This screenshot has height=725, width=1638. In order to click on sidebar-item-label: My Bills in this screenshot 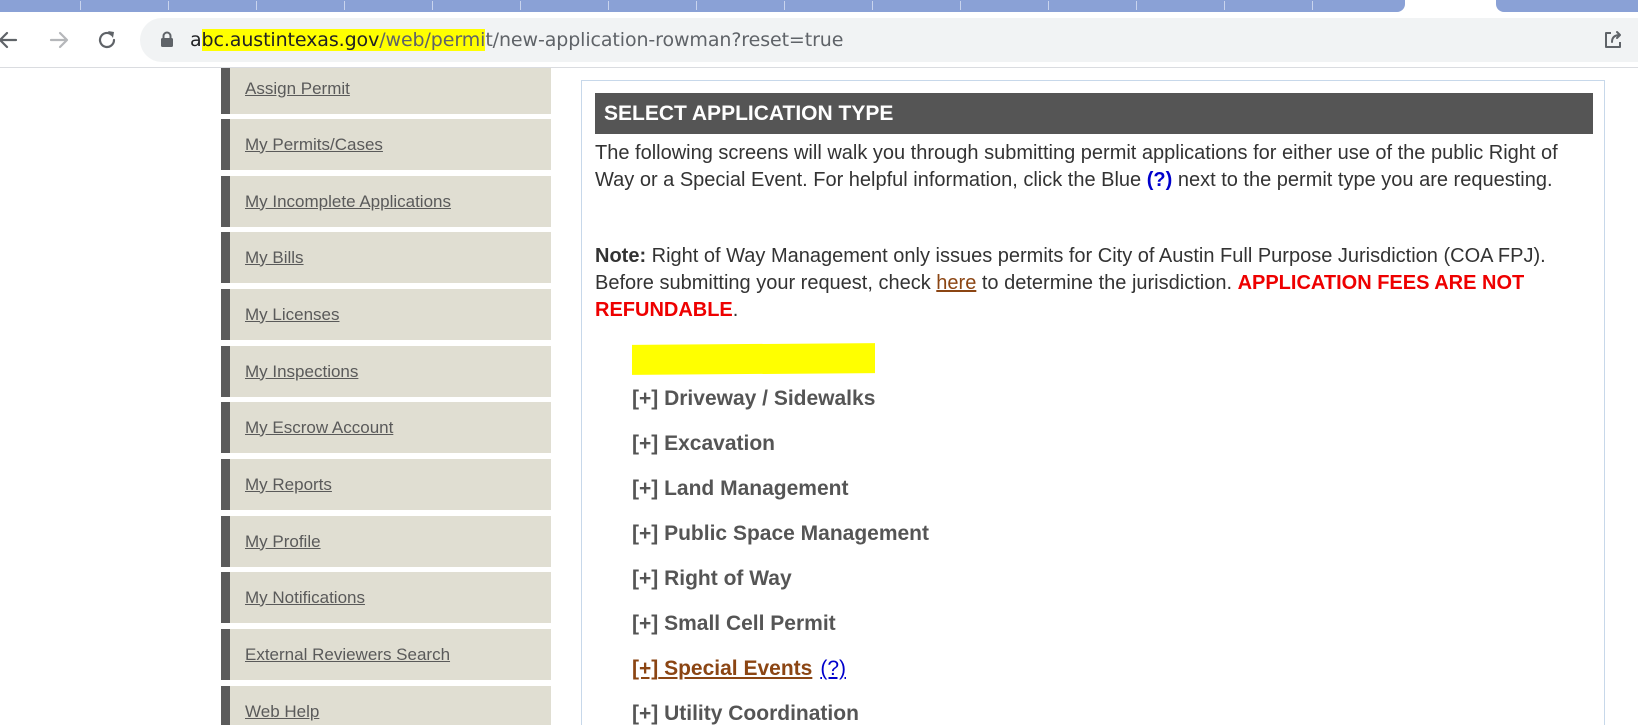, I will do `click(274, 258)`.